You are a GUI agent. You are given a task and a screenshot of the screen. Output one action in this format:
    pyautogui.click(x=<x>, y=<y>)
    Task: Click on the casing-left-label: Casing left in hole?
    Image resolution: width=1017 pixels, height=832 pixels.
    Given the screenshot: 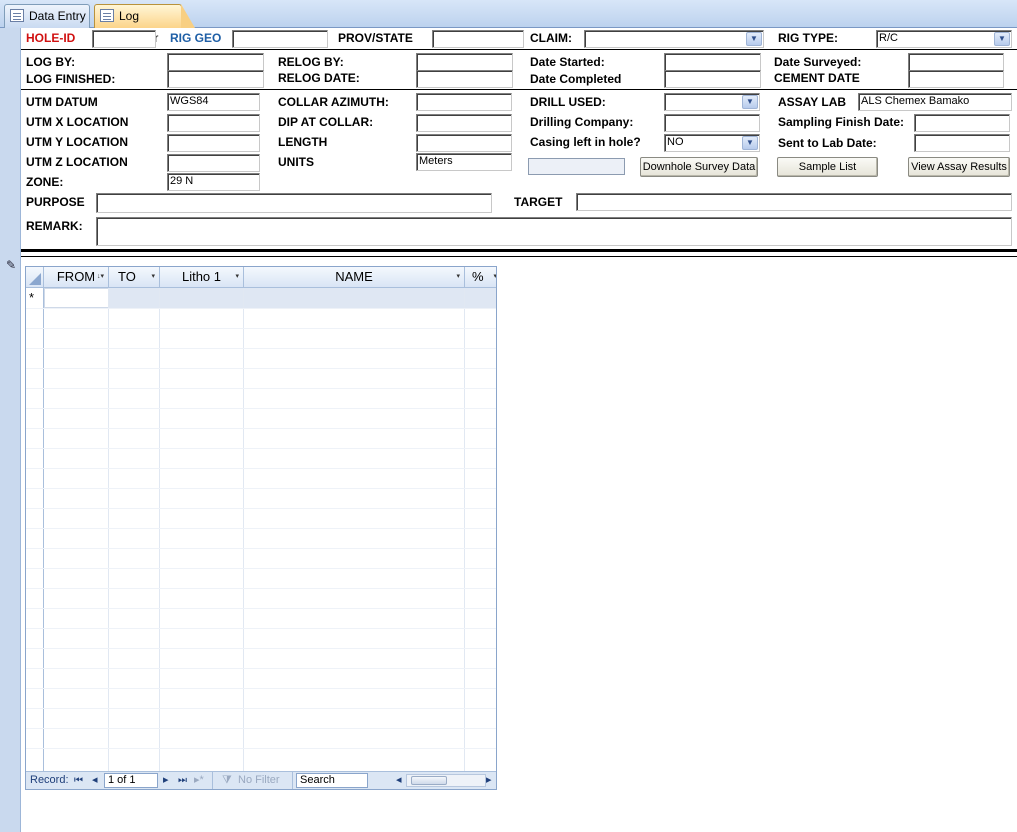 What is the action you would take?
    pyautogui.click(x=585, y=142)
    